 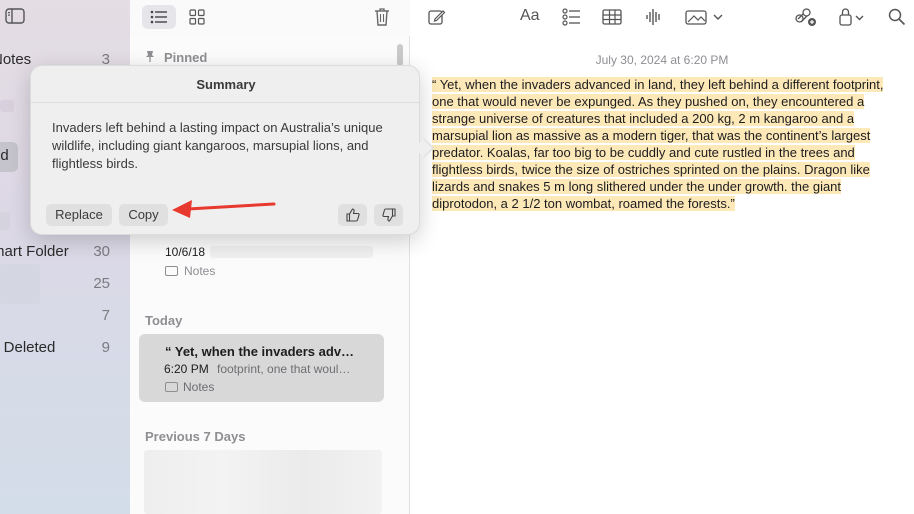 I want to click on note-date-header: July 30, 2024 at 6:20 PM, so click(x=662, y=60).